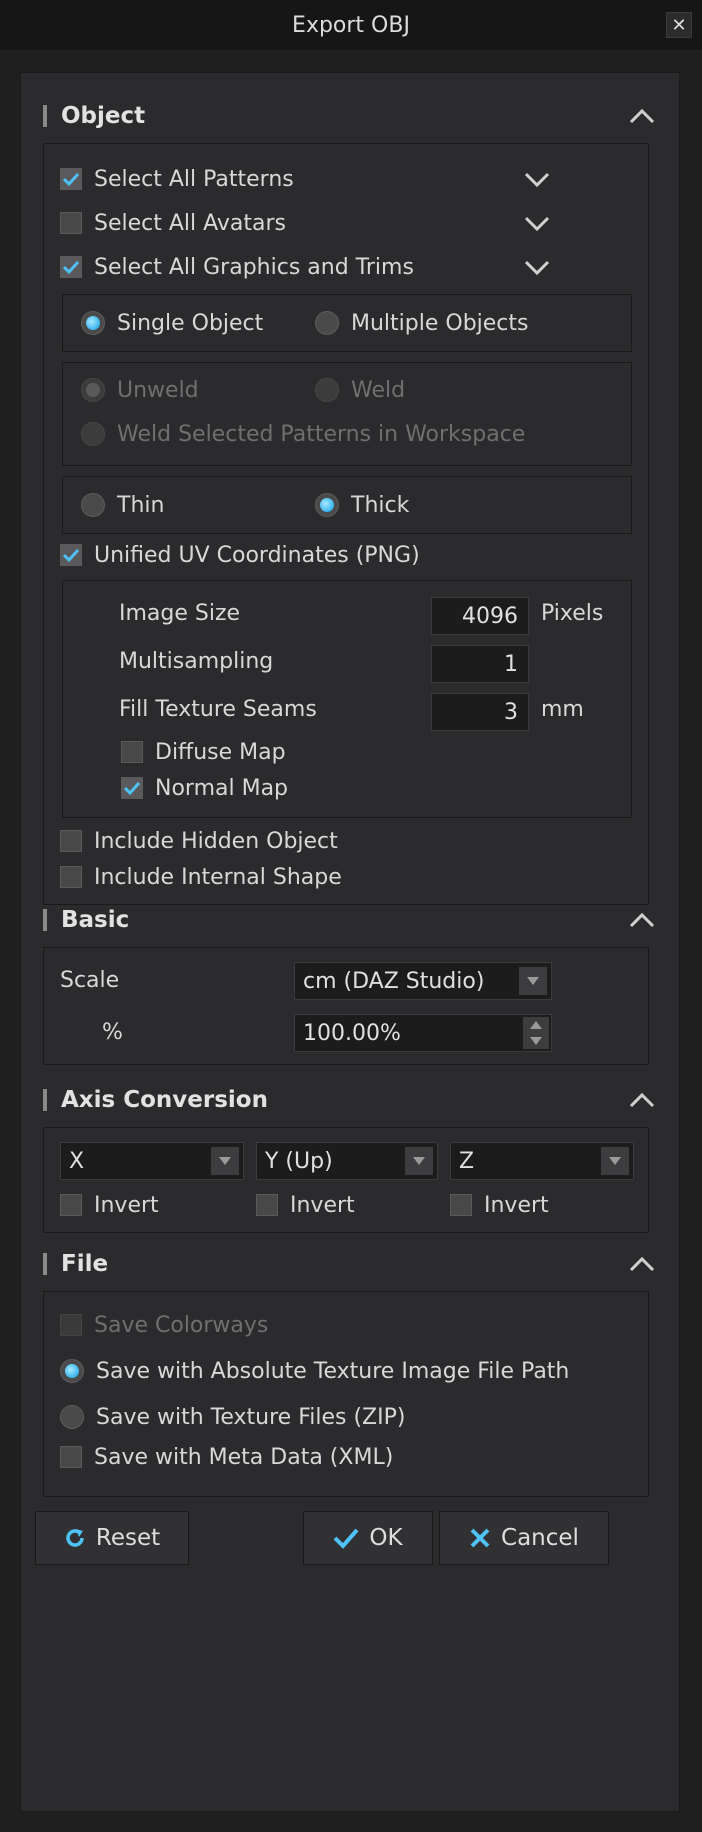 The width and height of the screenshot is (702, 1832). What do you see at coordinates (112, 1538) in the screenshot?
I see `reset-button: Reset` at bounding box center [112, 1538].